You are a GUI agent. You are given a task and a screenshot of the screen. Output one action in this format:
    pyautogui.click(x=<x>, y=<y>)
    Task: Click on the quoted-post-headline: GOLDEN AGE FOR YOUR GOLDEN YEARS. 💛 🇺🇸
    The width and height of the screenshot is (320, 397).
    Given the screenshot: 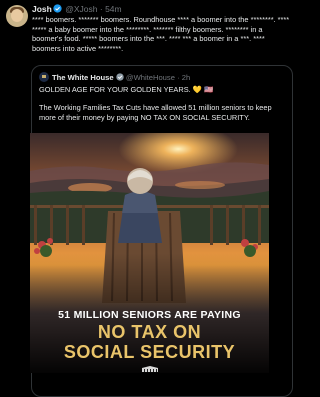 What is the action you would take?
    pyautogui.click(x=126, y=89)
    